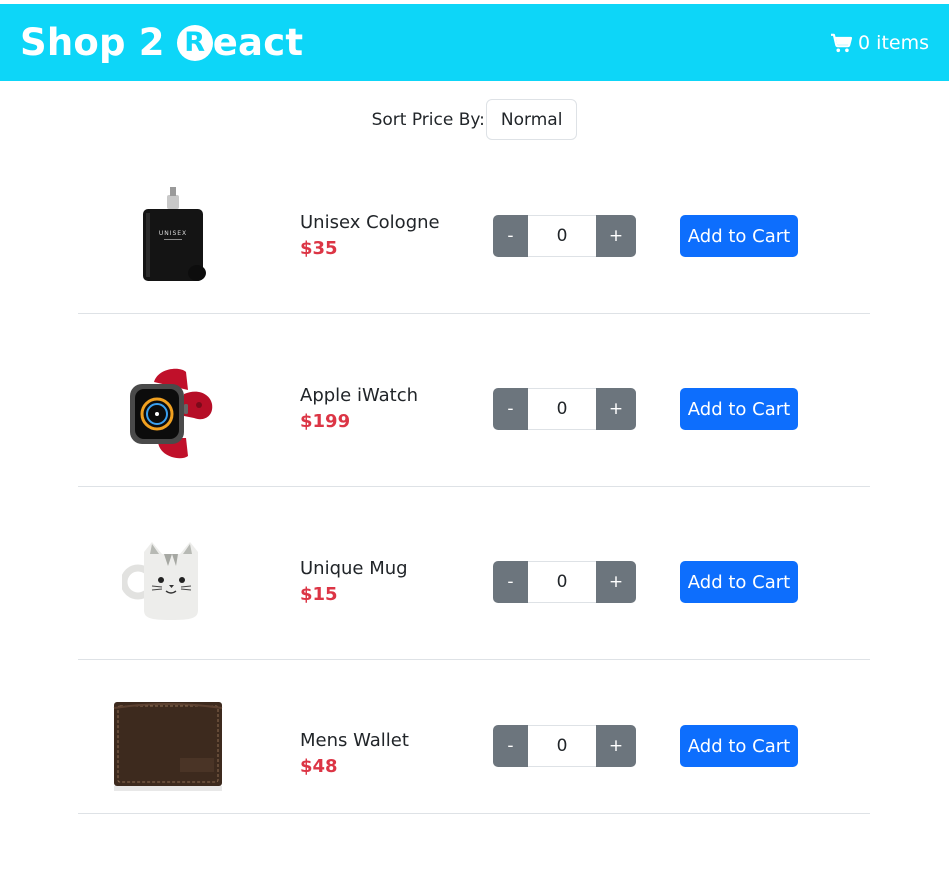 Image resolution: width=949 pixels, height=870 pixels. I want to click on brand-prefix: Shop 2, so click(92, 42).